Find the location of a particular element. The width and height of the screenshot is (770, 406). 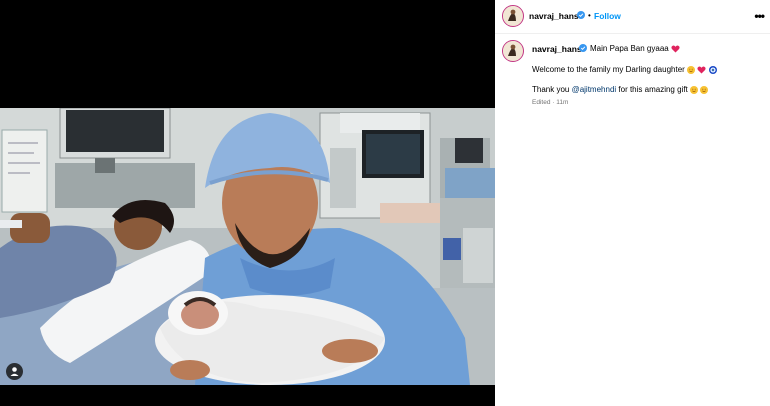

author-username: navraj_hans is located at coordinates (554, 16).